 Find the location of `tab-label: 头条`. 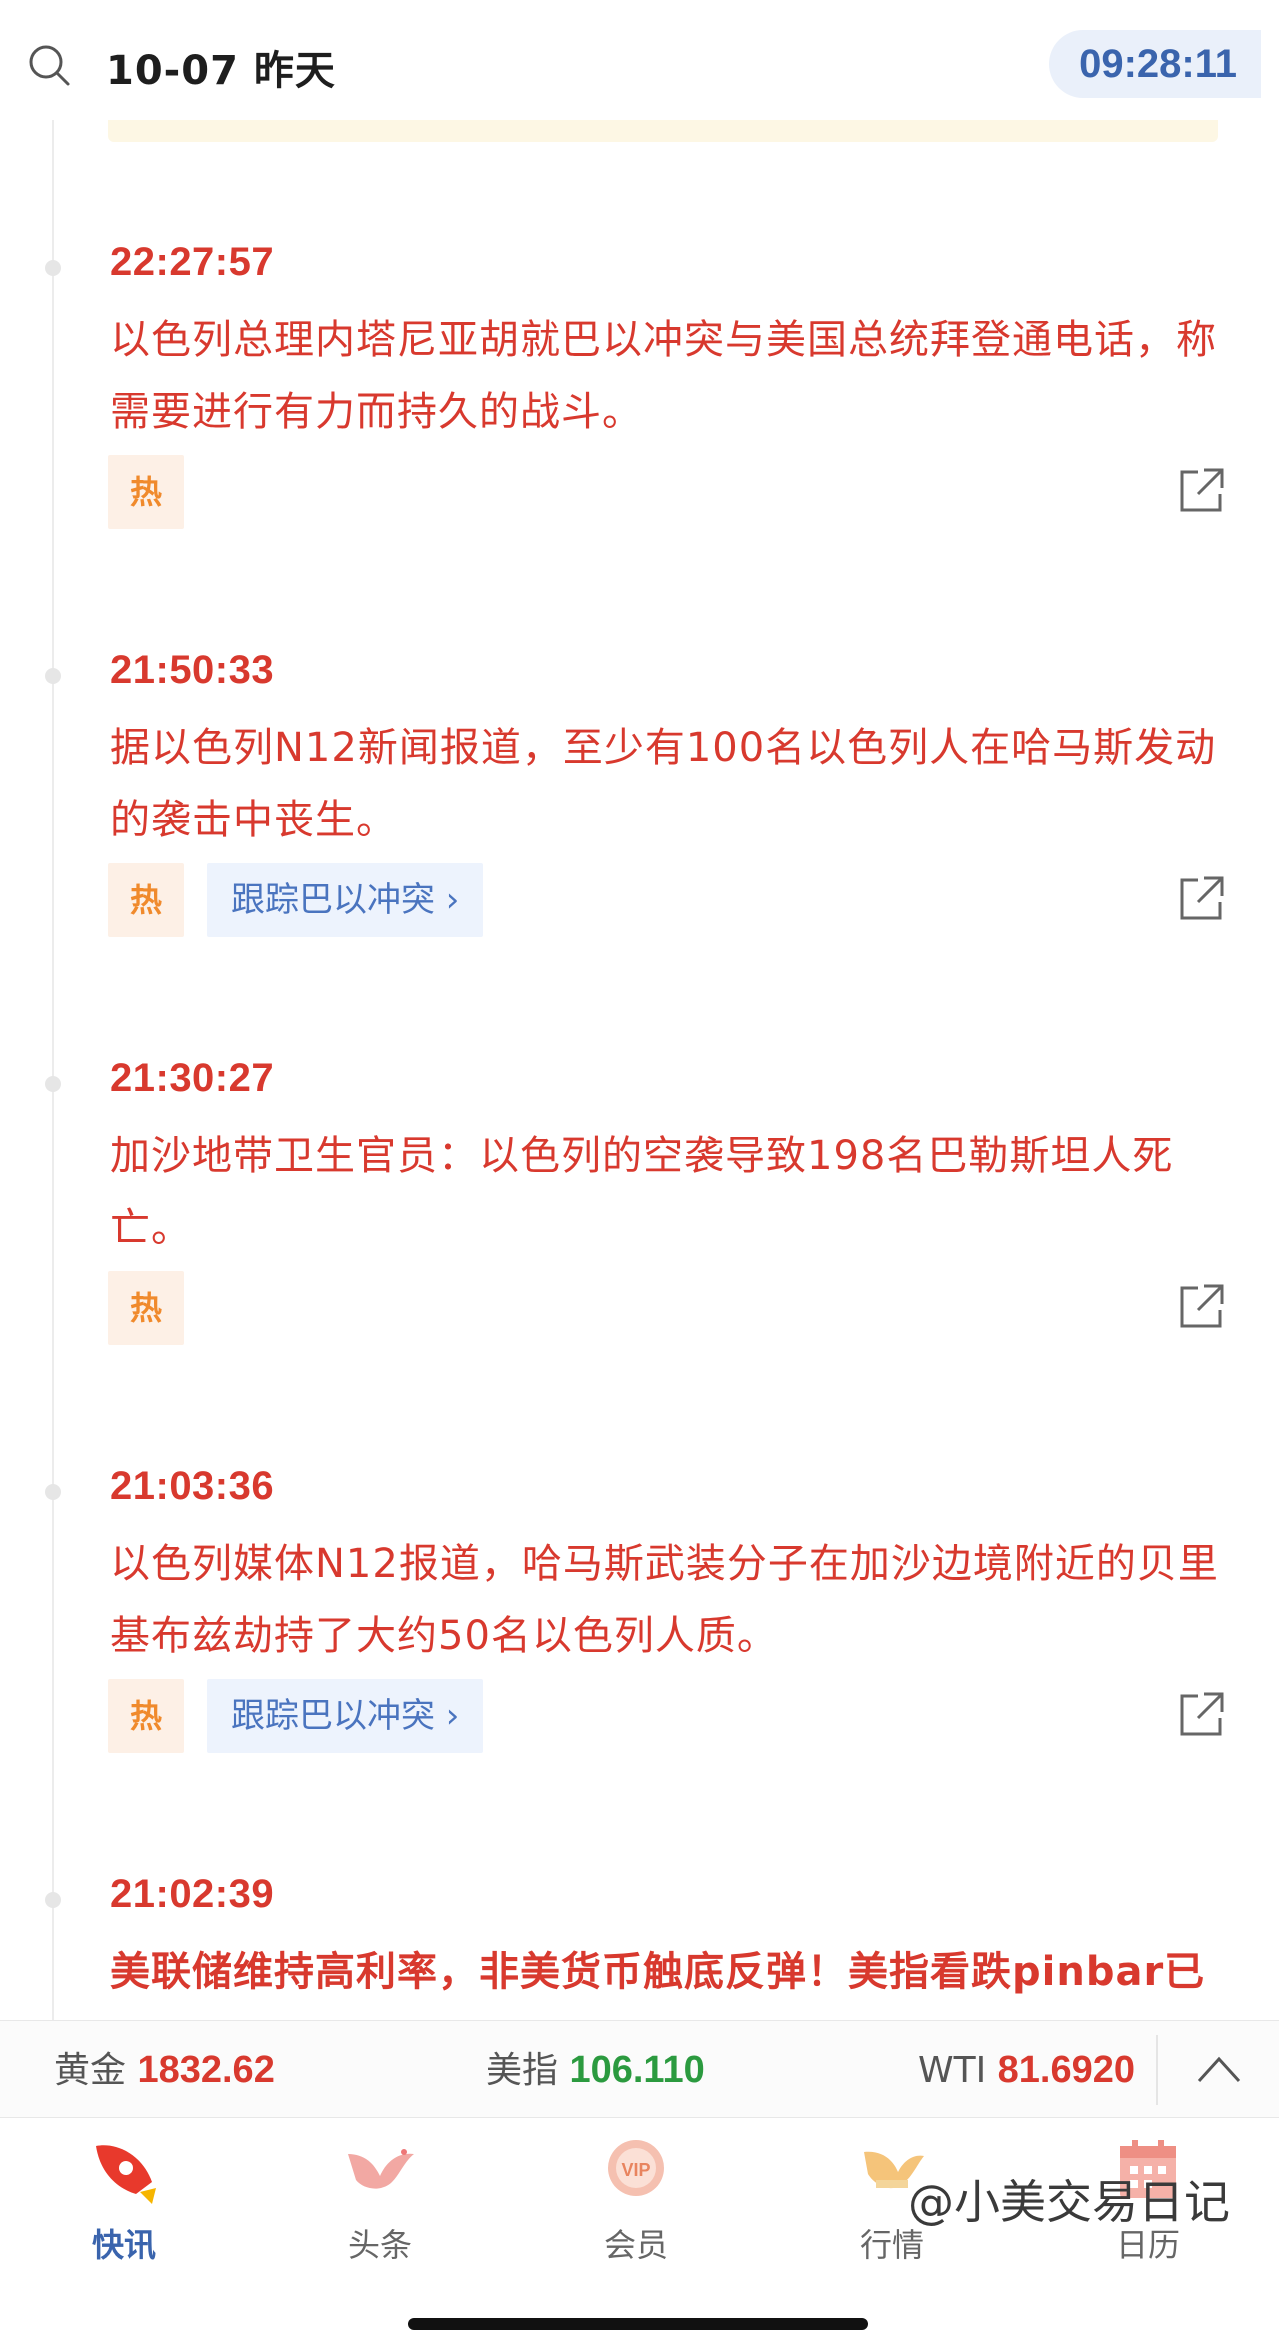

tab-label: 头条 is located at coordinates (379, 2245).